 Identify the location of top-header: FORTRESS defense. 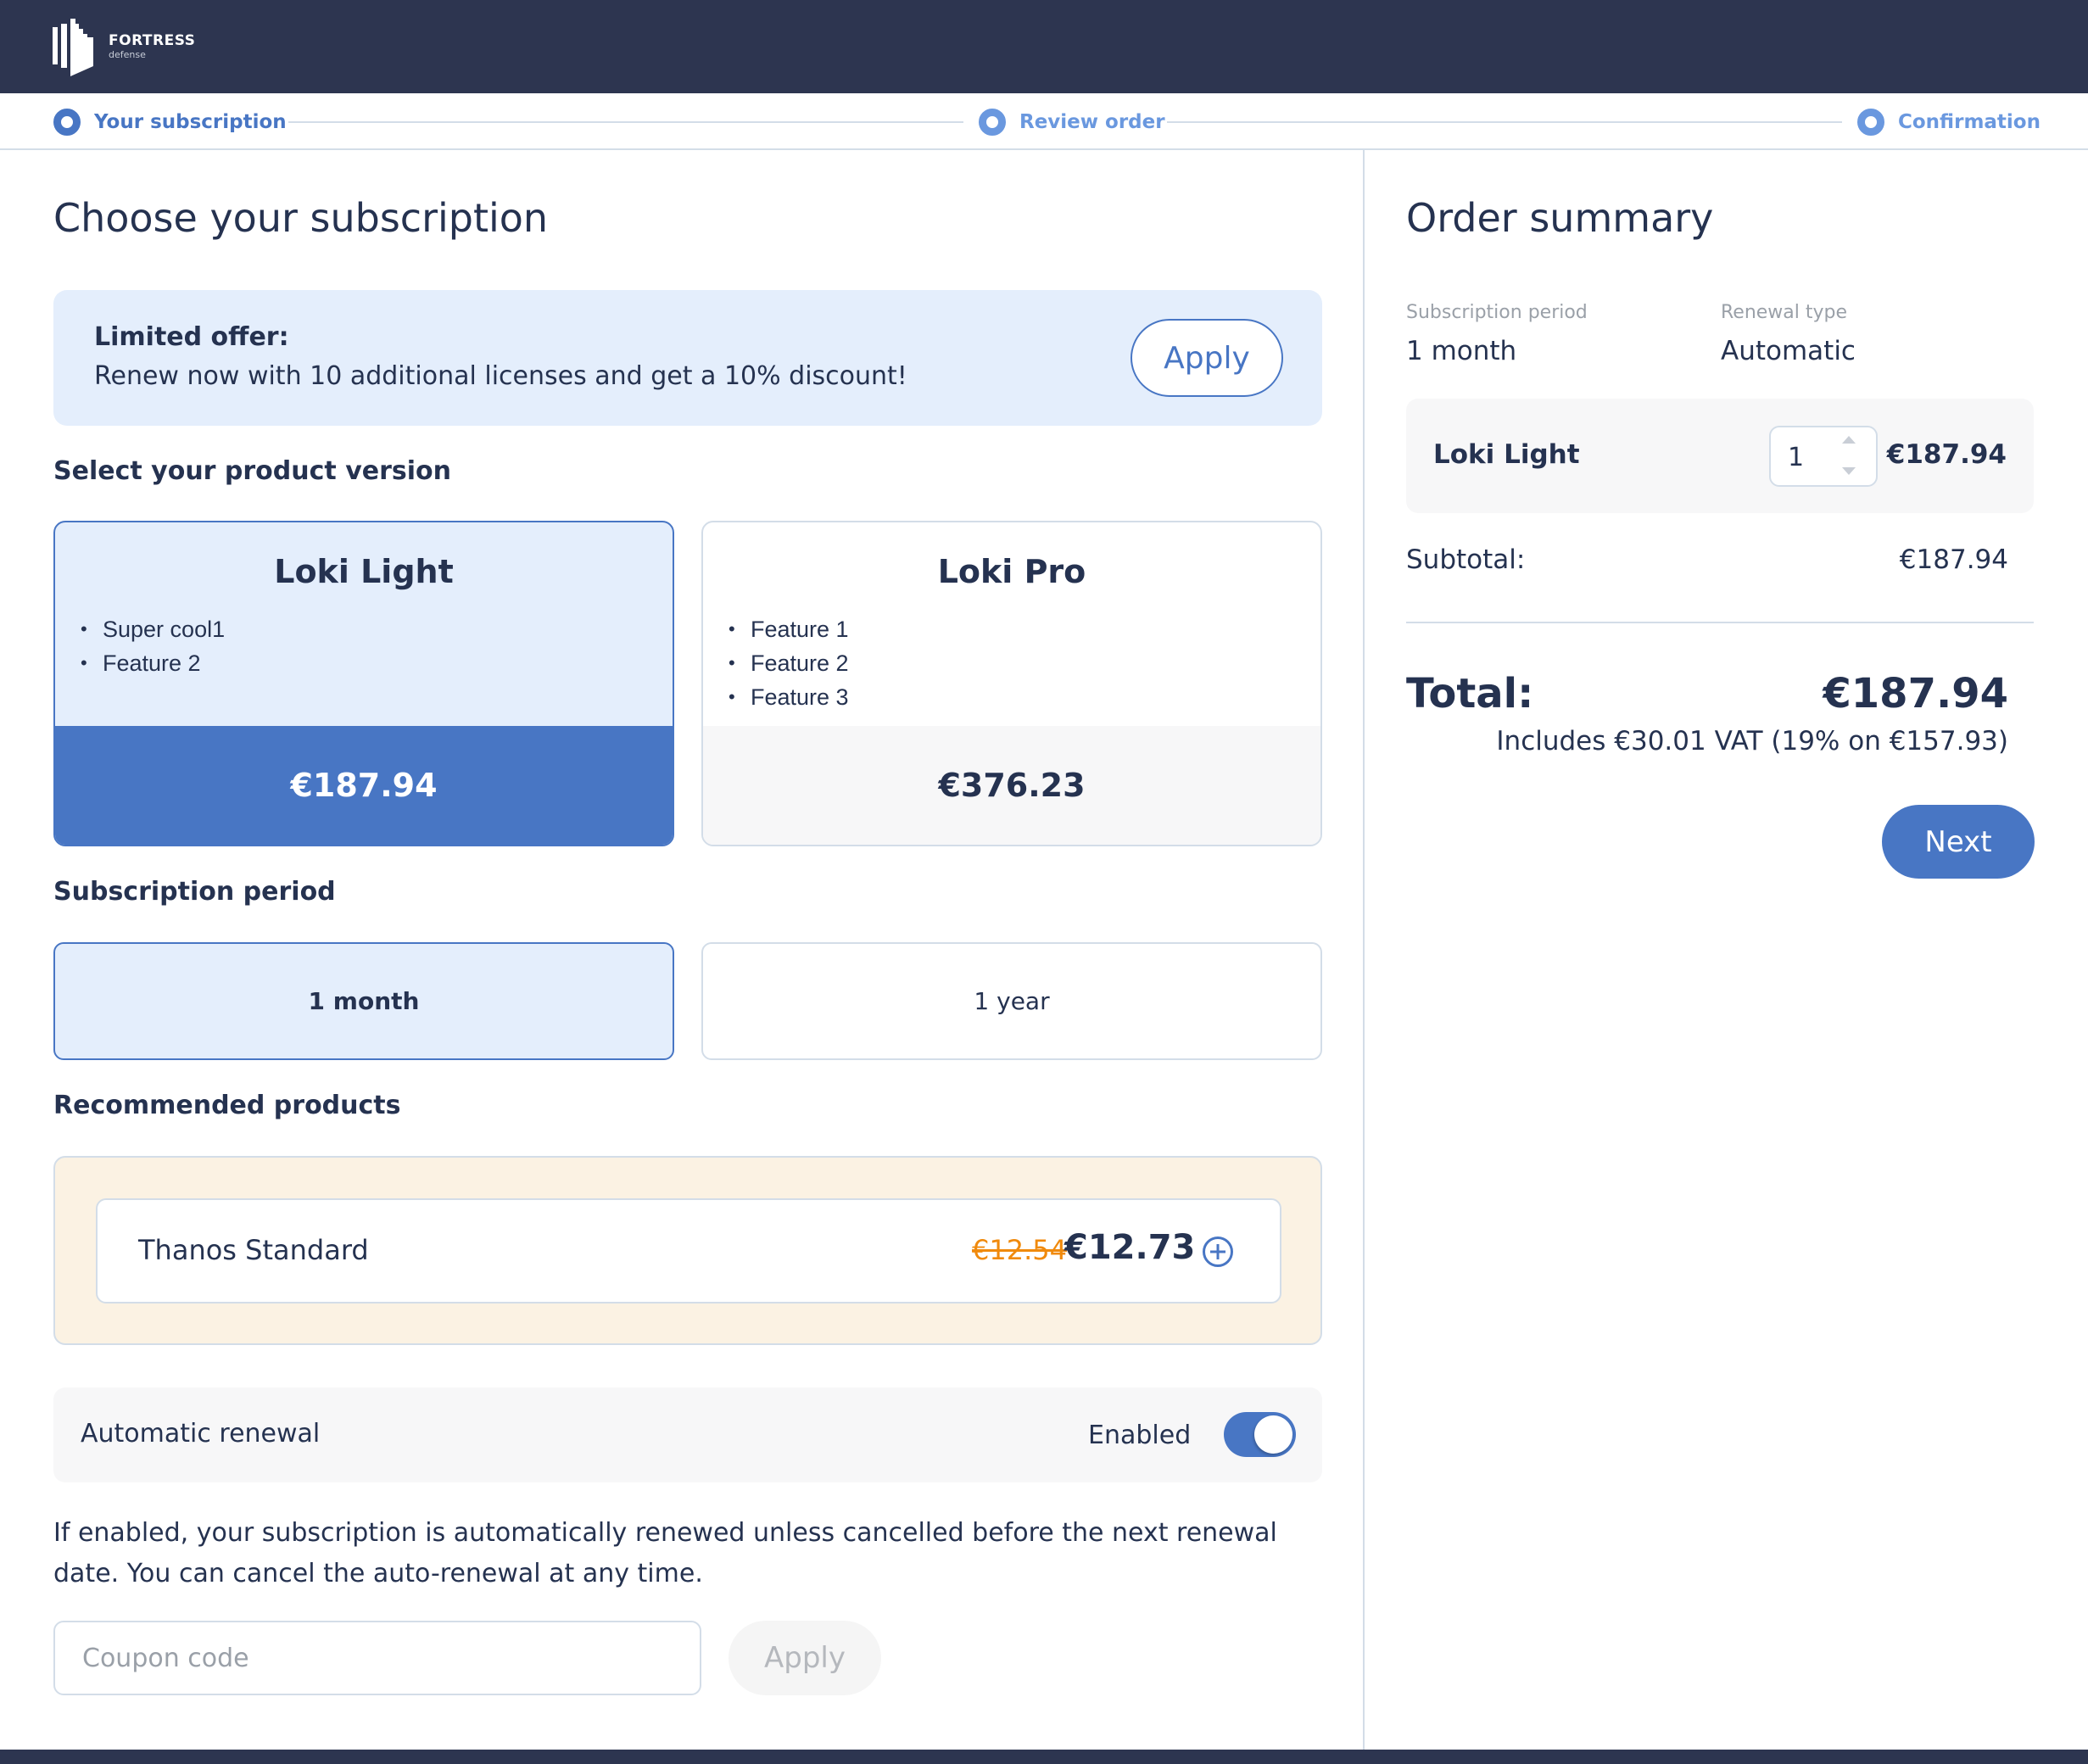
(1044, 46).